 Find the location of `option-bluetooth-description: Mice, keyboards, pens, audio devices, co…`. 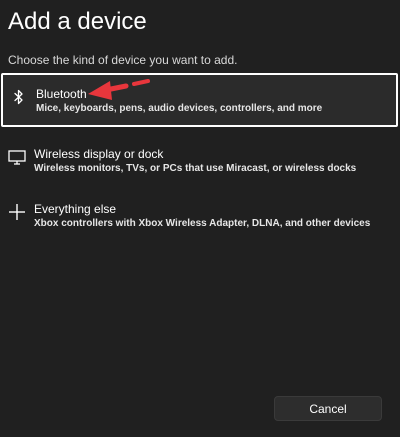

option-bluetooth-description: Mice, keyboards, pens, audio devices, co… is located at coordinates (179, 108).